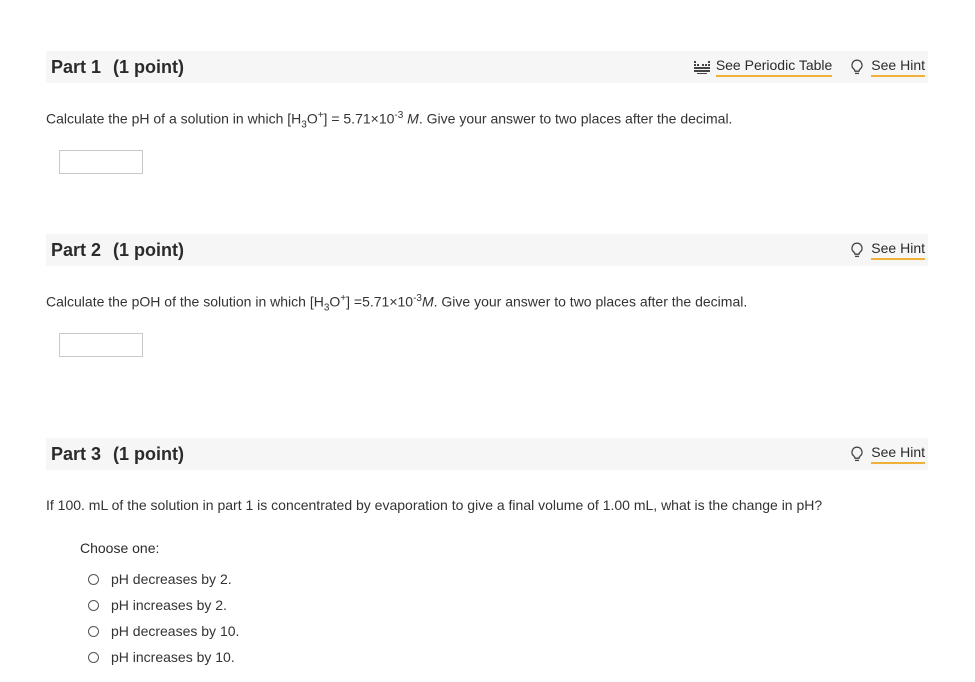 Image resolution: width=975 pixels, height=682 pixels. I want to click on part-1-title: Part 1 (1 point), so click(118, 66).